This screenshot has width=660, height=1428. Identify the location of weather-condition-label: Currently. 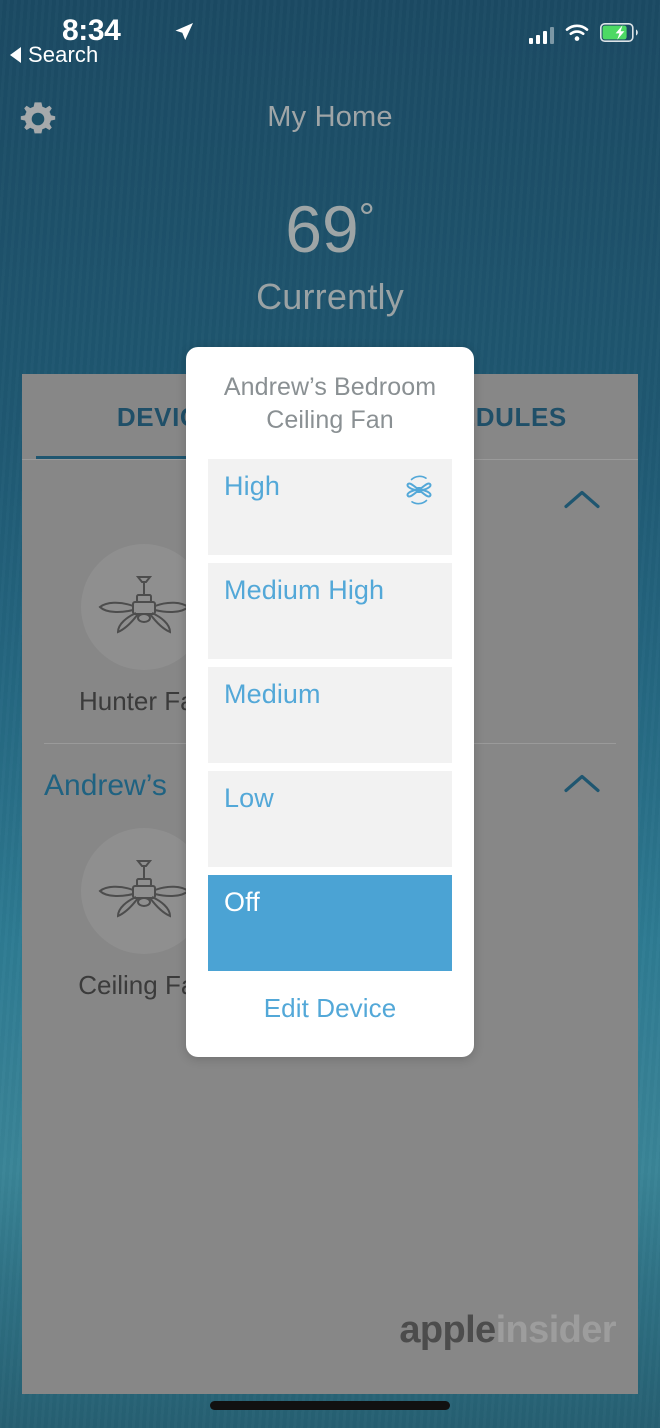
(330, 296).